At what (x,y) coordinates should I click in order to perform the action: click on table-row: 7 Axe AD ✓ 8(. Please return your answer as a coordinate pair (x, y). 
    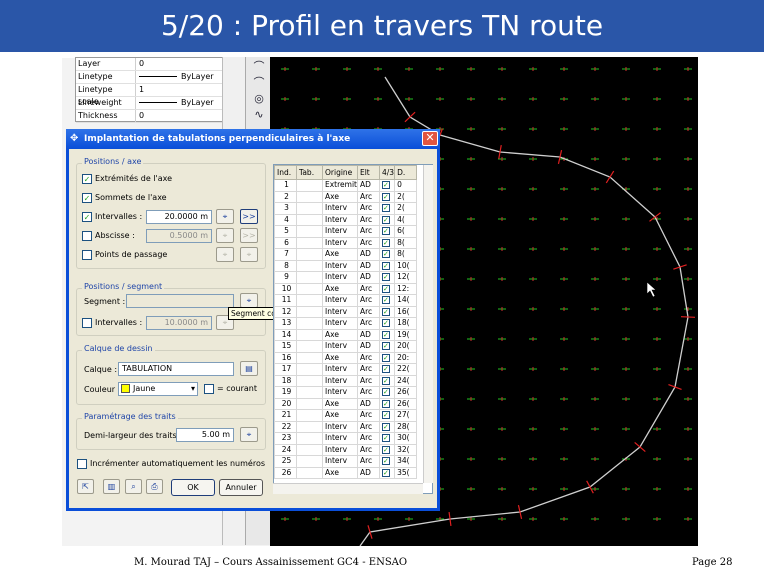
    Looking at the image, I should click on (346, 254).